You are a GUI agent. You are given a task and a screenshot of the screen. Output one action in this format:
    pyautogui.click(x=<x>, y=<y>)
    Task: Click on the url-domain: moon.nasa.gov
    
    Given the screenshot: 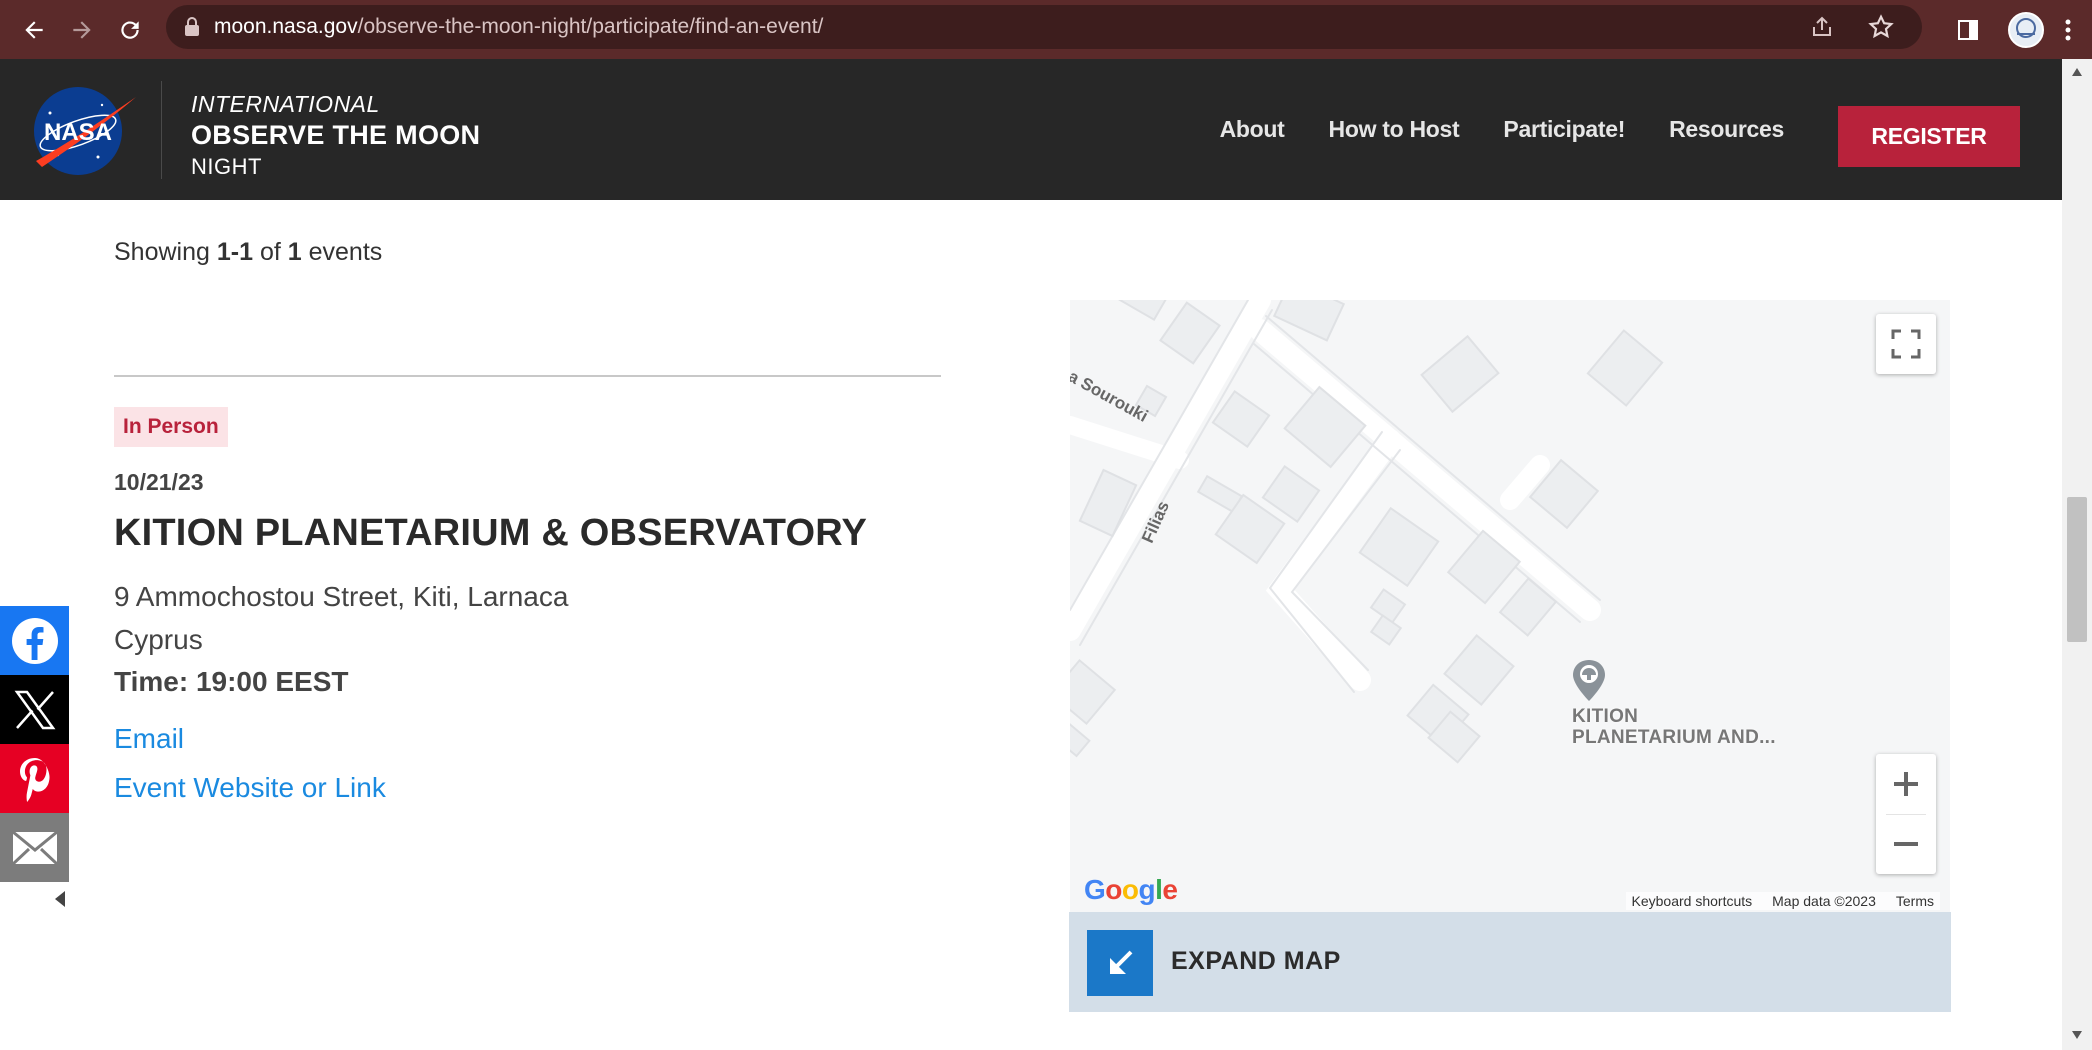 What is the action you would take?
    pyautogui.click(x=286, y=26)
    